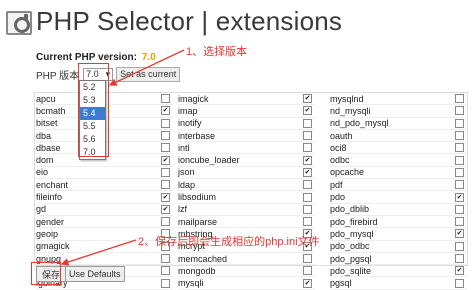 The width and height of the screenshot is (474, 290). What do you see at coordinates (398, 111) in the screenshot?
I see `extension-row: nd_mysqli` at bounding box center [398, 111].